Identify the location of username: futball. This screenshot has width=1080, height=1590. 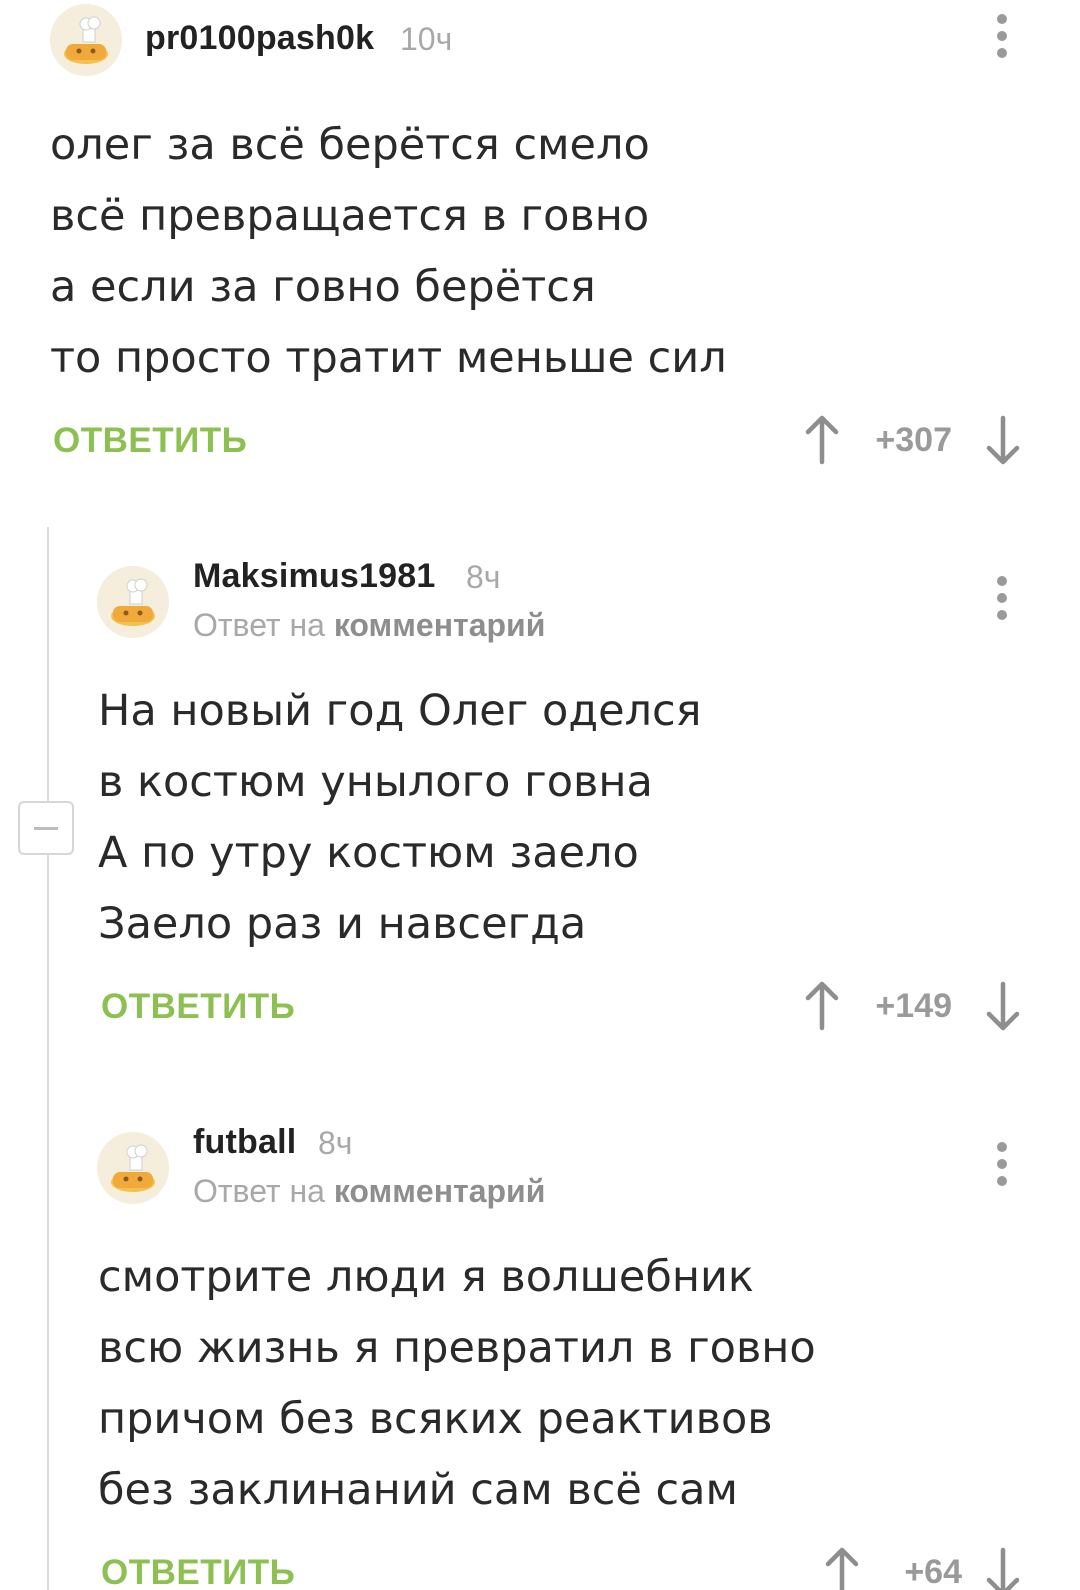
(244, 1142).